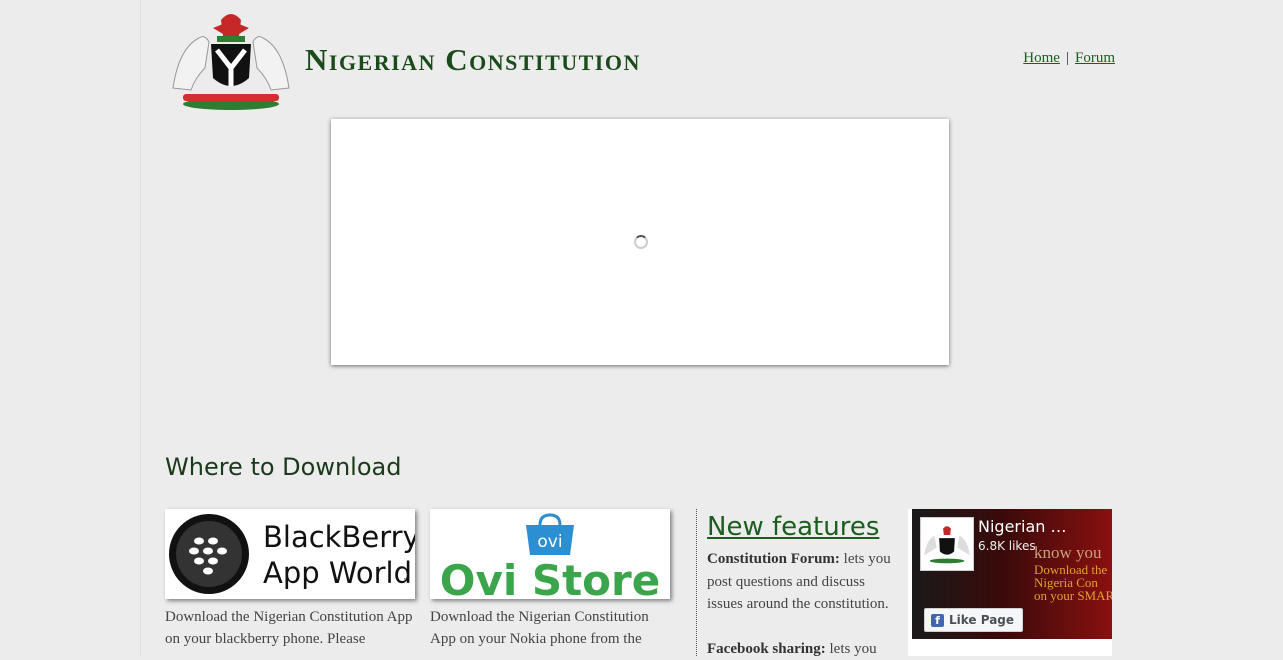 The image size is (1283, 660). What do you see at coordinates (1095, 58) in the screenshot?
I see `nav-forum-link: Forum` at bounding box center [1095, 58].